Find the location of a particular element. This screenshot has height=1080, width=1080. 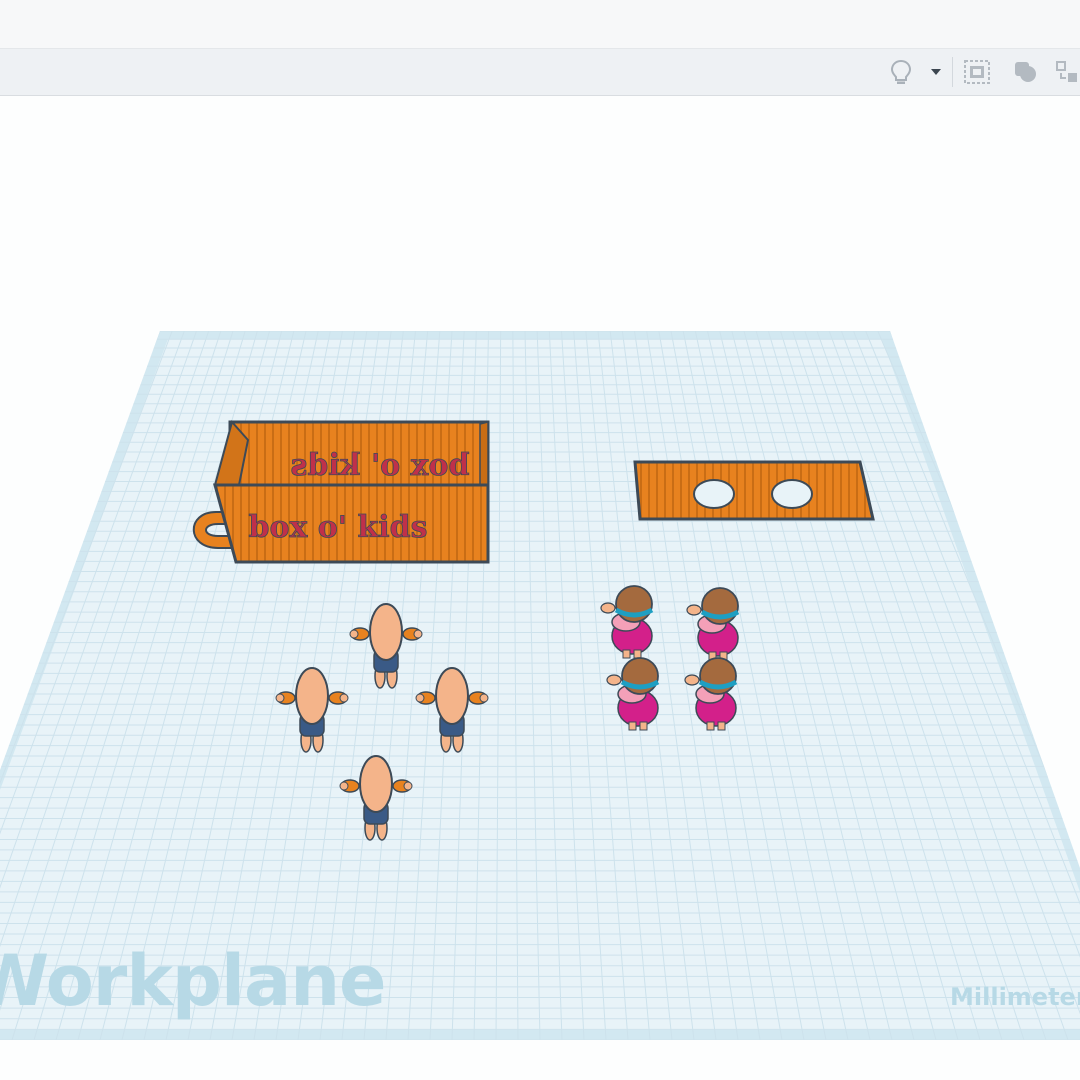

units-label: Millimeters is located at coordinates (1015, 997).